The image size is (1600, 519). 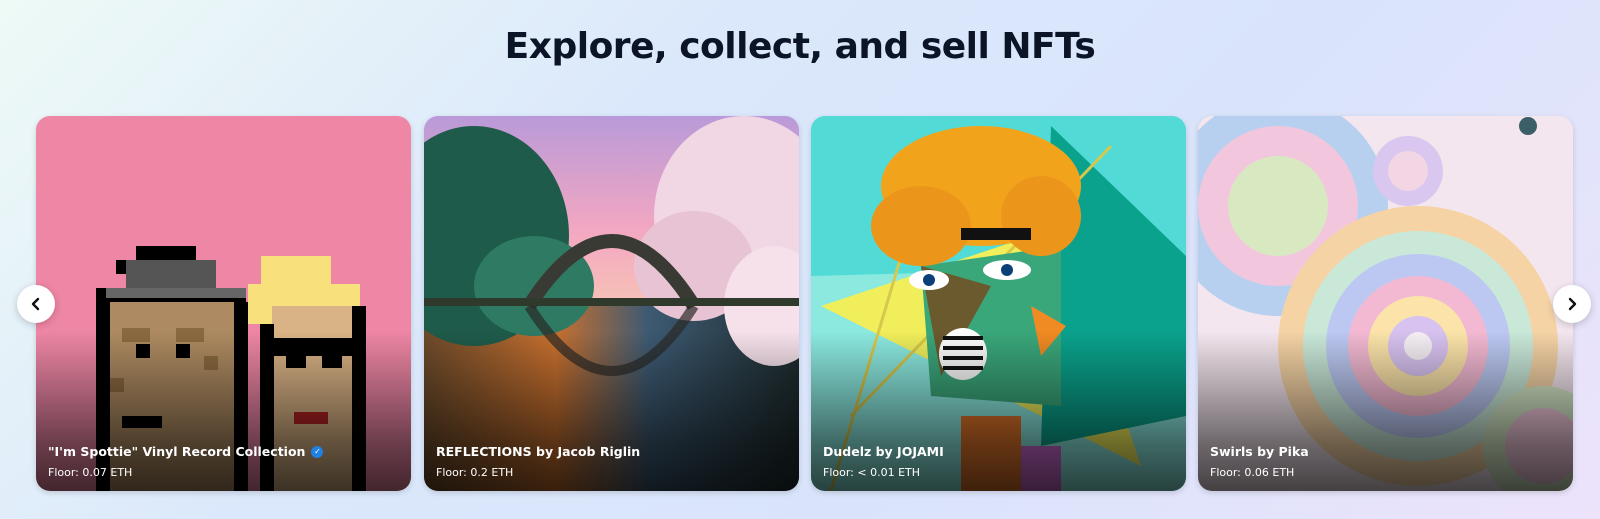 I want to click on collection-title: REFLECTIONS by Jacob Riglin, so click(x=538, y=451).